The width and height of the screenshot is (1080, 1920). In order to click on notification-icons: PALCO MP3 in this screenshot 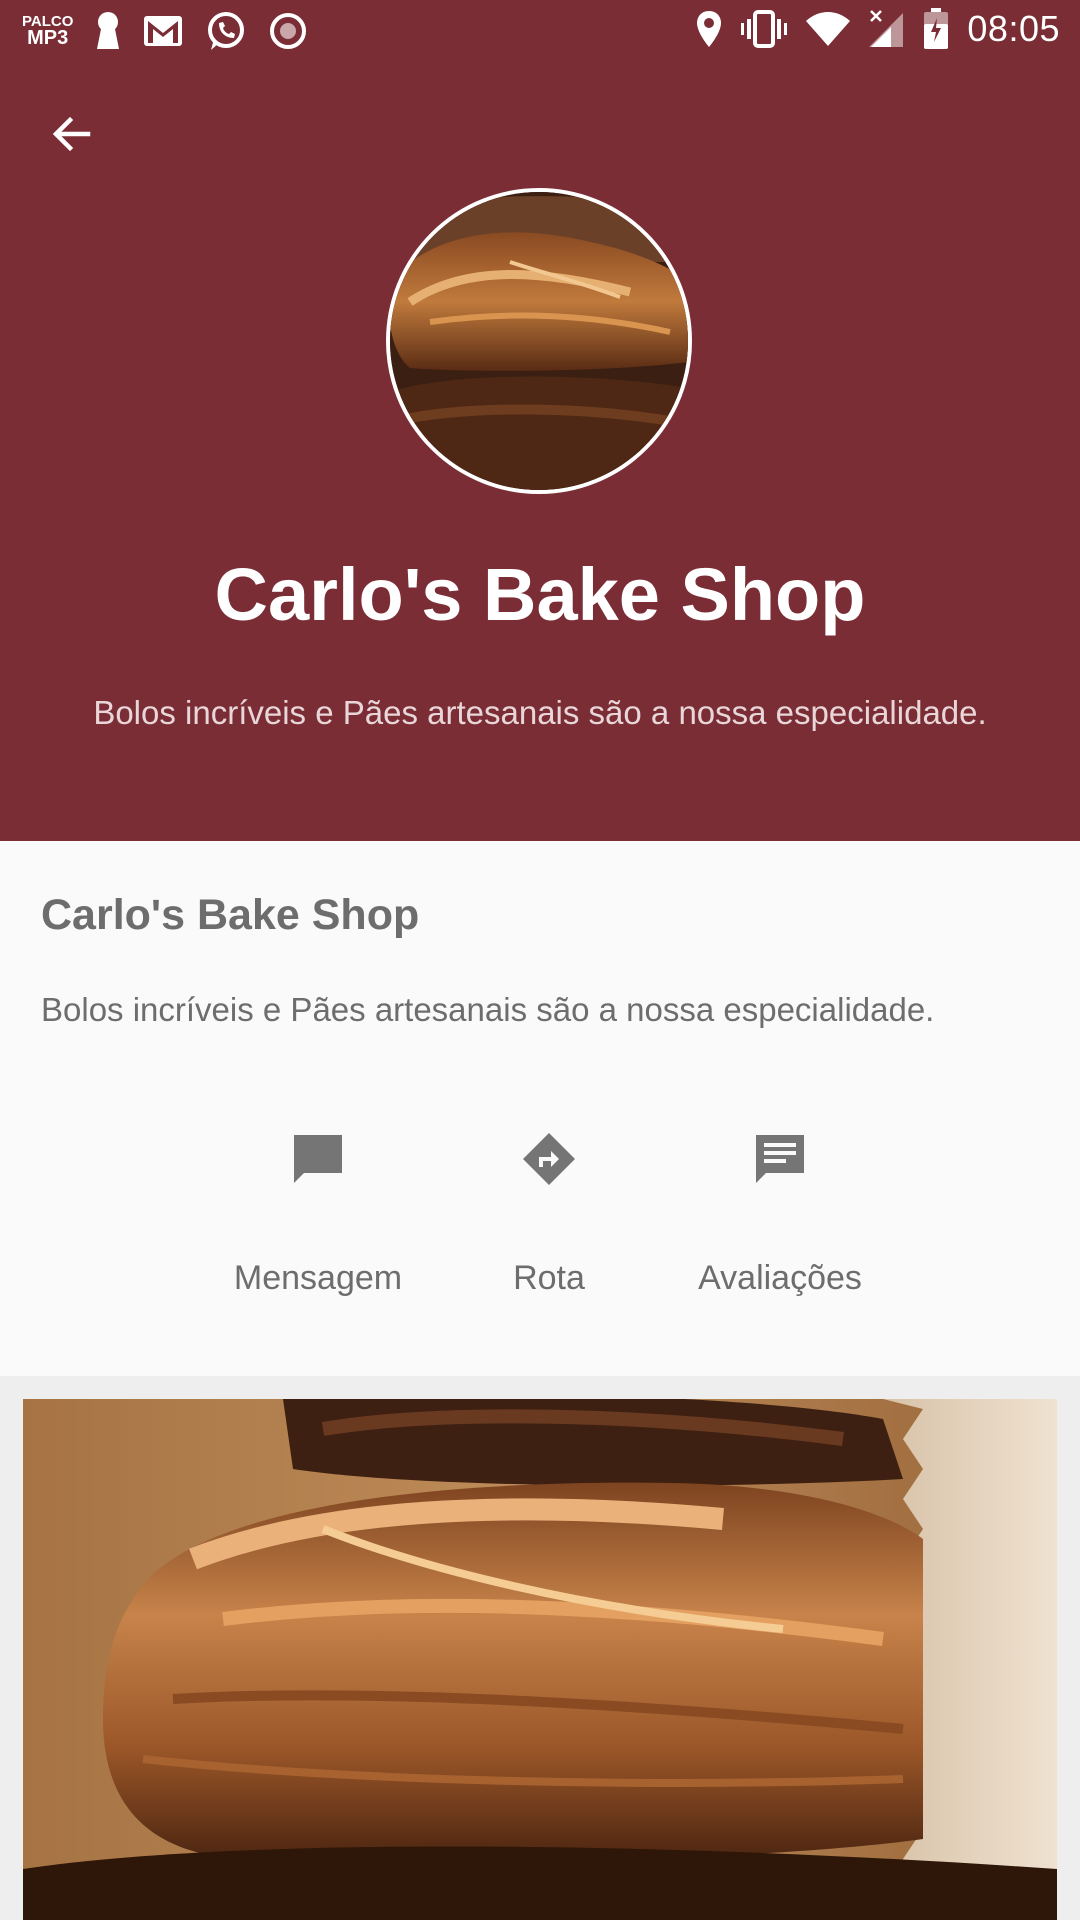, I will do `click(164, 31)`.